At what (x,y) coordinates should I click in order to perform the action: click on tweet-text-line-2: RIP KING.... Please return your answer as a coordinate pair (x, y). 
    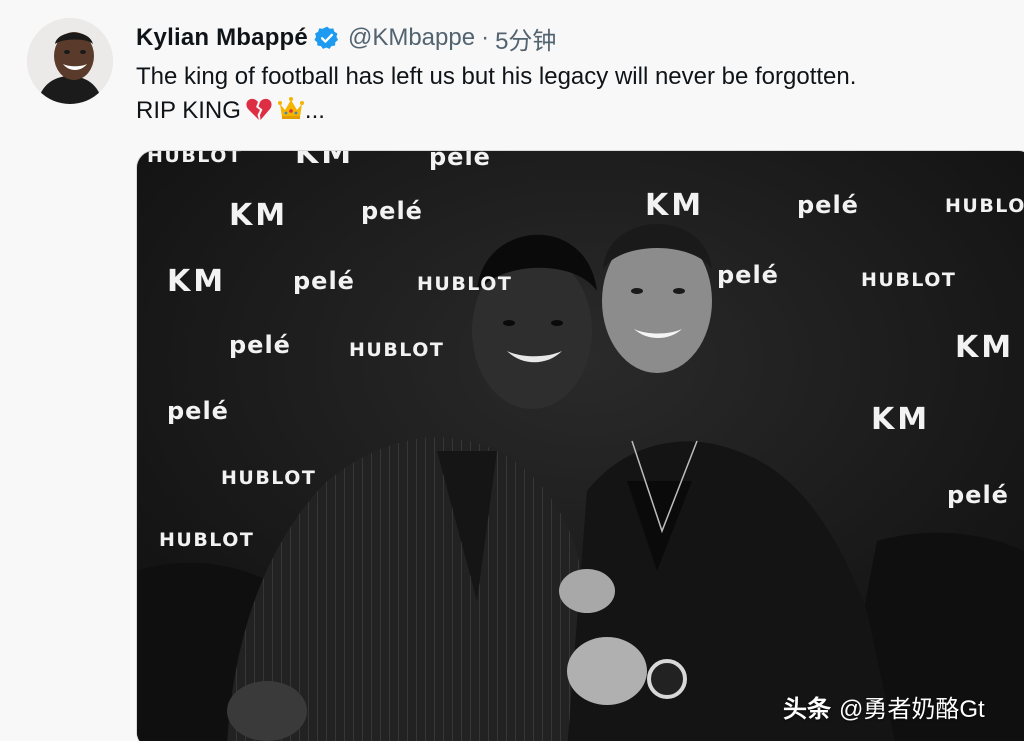
    Looking at the image, I should click on (496, 111).